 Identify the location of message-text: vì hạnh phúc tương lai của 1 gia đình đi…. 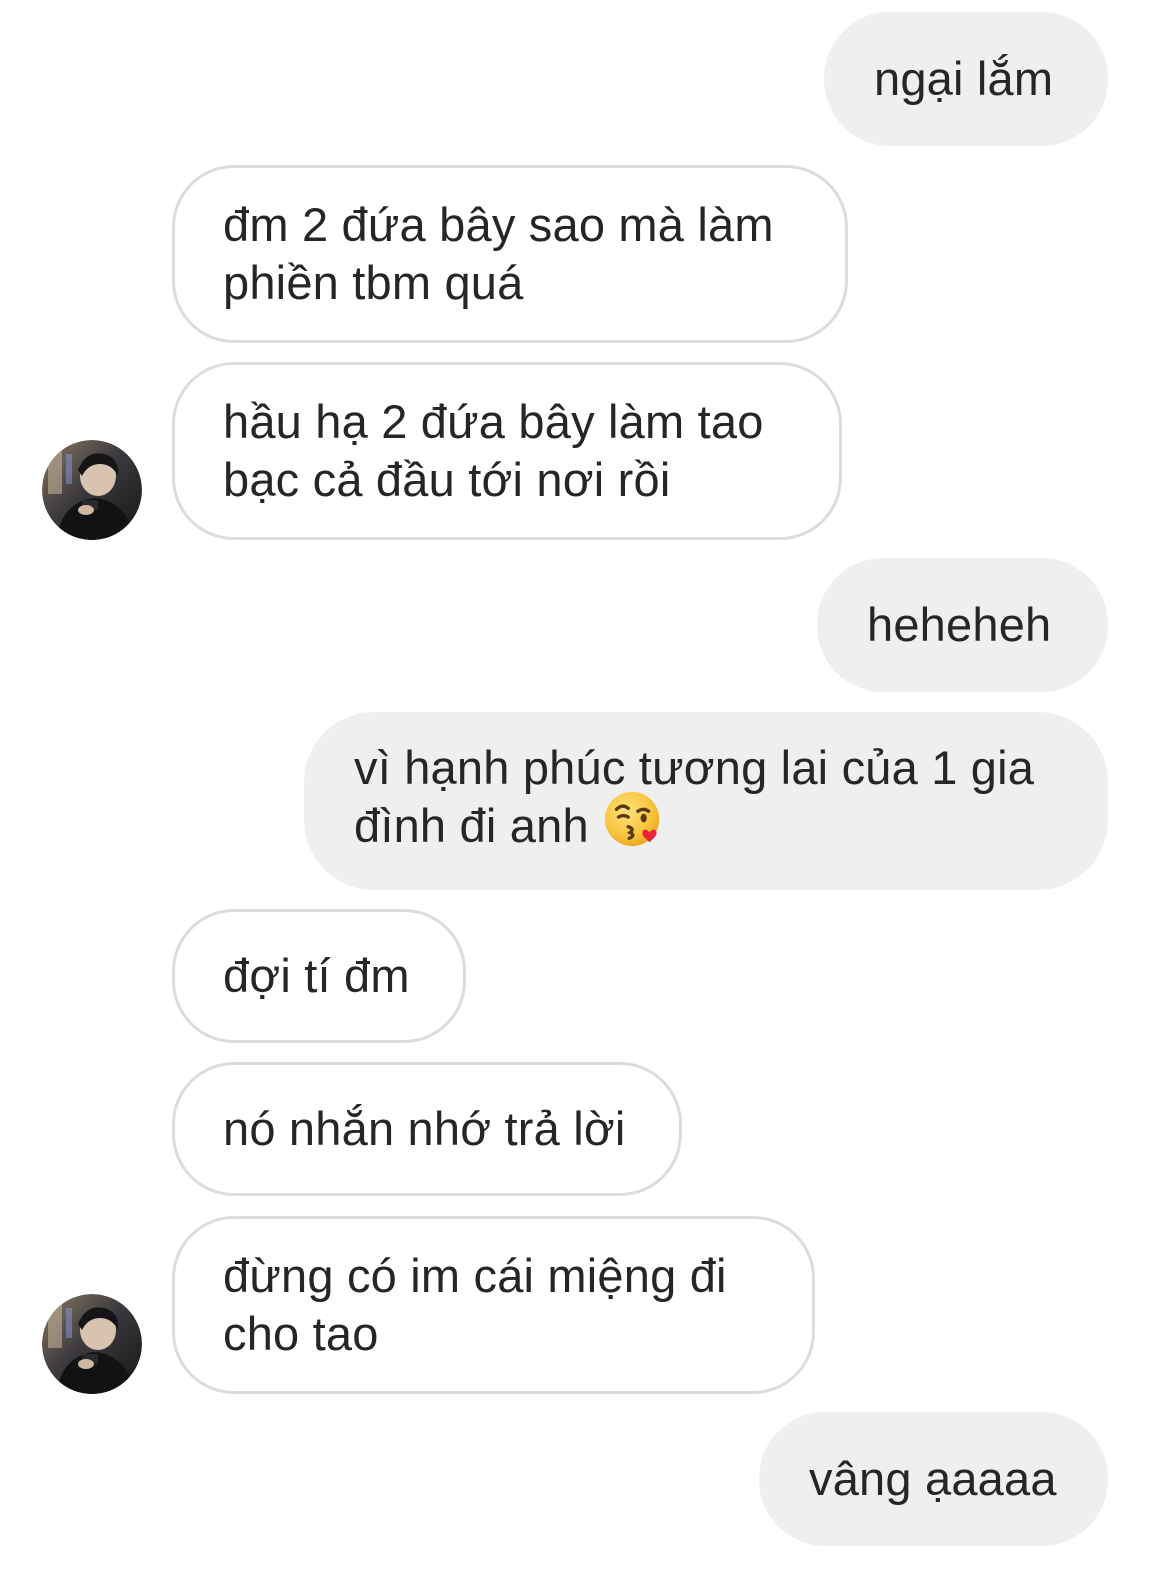
(694, 800).